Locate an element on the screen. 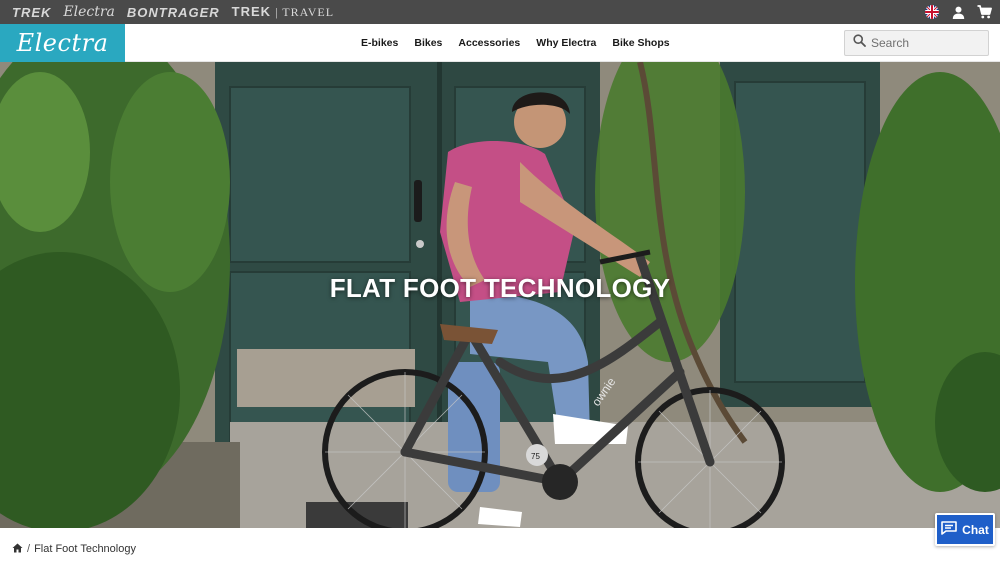 This screenshot has width=1000, height=563. brand-link-trek: TREK is located at coordinates (31, 12).